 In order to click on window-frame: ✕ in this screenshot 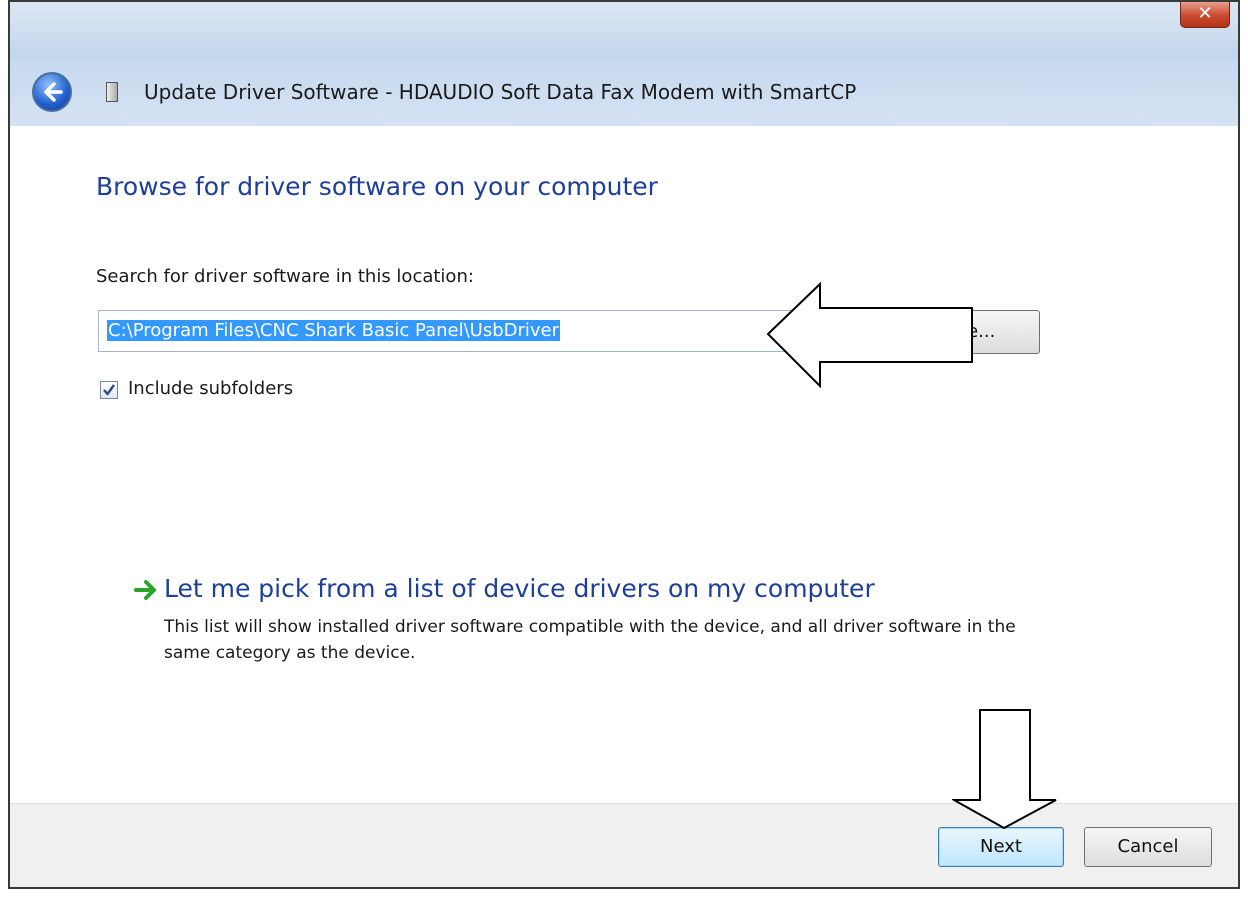, I will do `click(624, 30)`.